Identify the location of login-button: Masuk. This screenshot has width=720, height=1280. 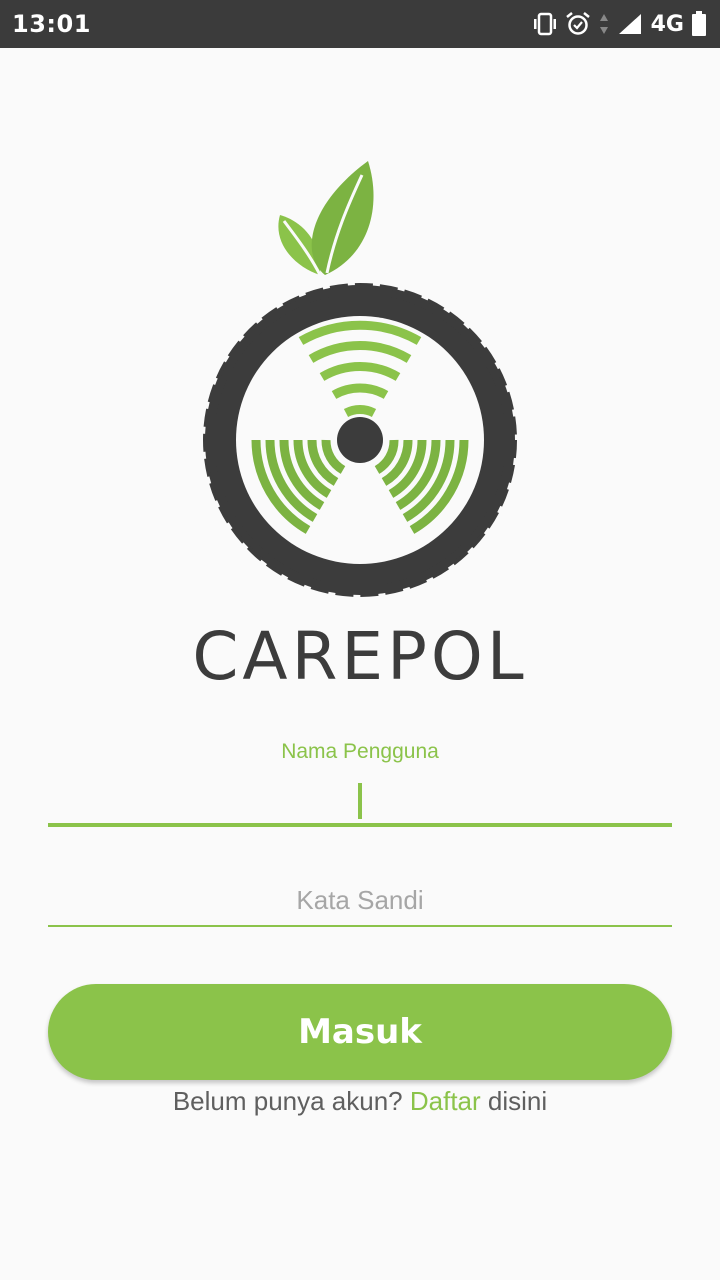
(360, 1032).